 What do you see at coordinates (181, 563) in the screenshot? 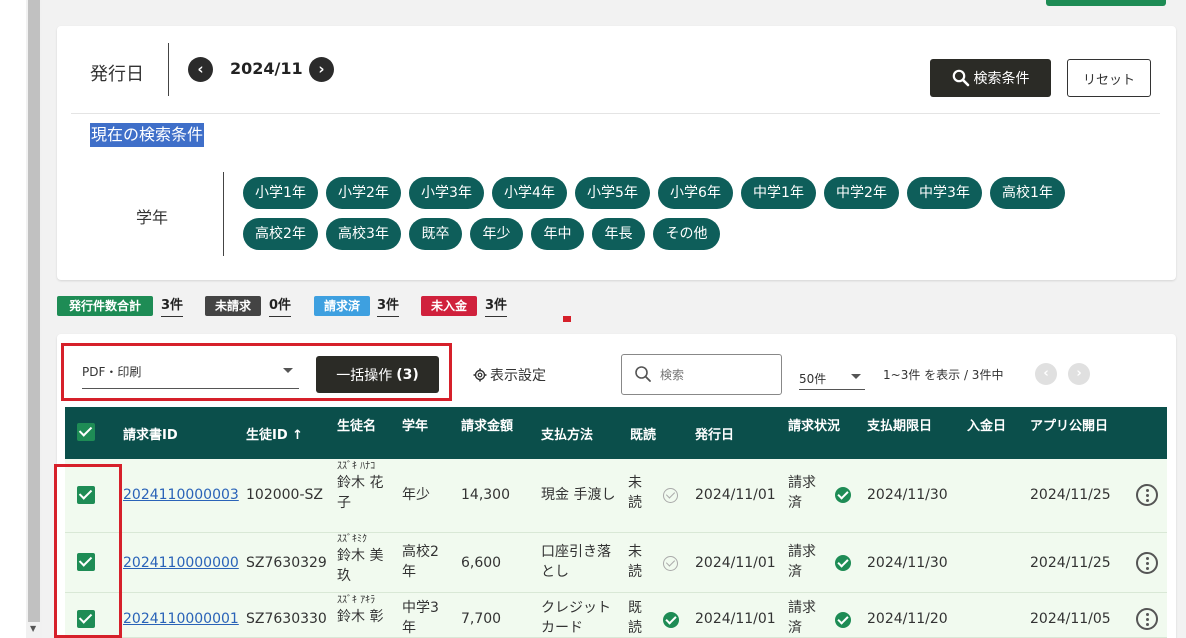
I see `invoice-id-link: 2024110000000` at bounding box center [181, 563].